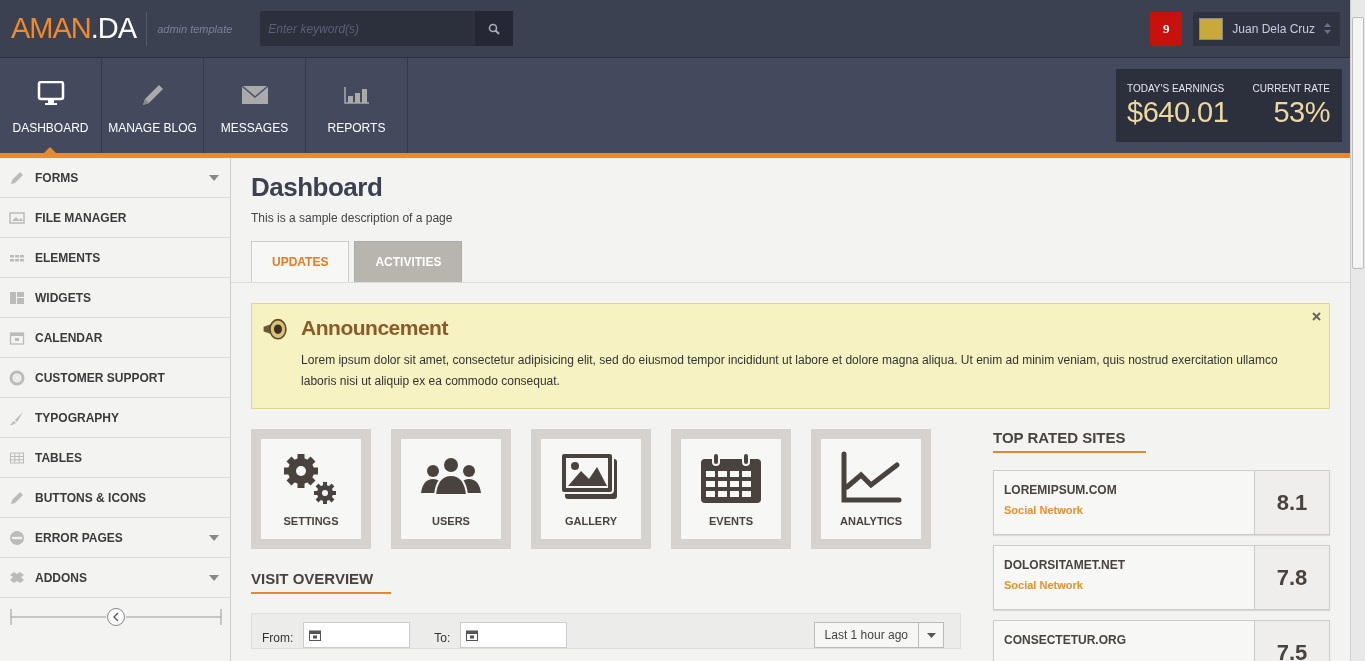 The width and height of the screenshot is (1365, 661). I want to click on sidebar-item: WIDGETS, so click(115, 298).